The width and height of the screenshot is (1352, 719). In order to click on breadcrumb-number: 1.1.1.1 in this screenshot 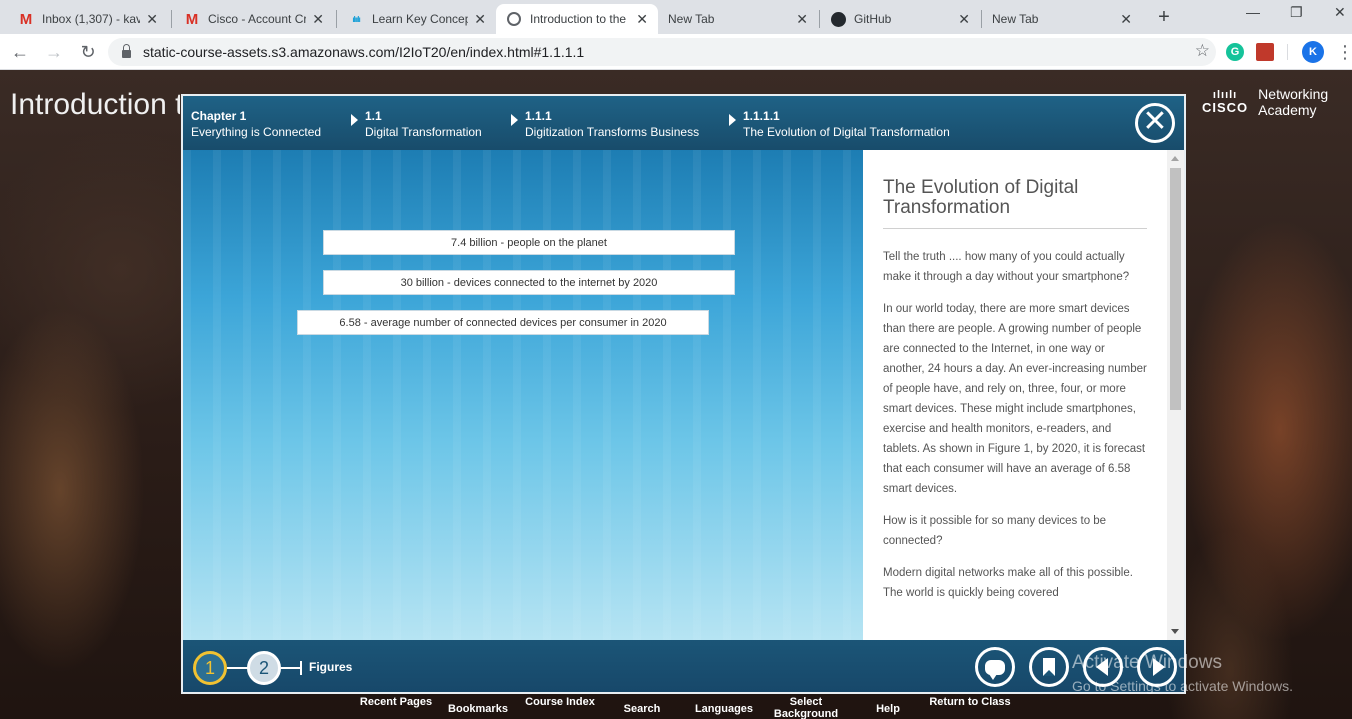, I will do `click(761, 116)`.